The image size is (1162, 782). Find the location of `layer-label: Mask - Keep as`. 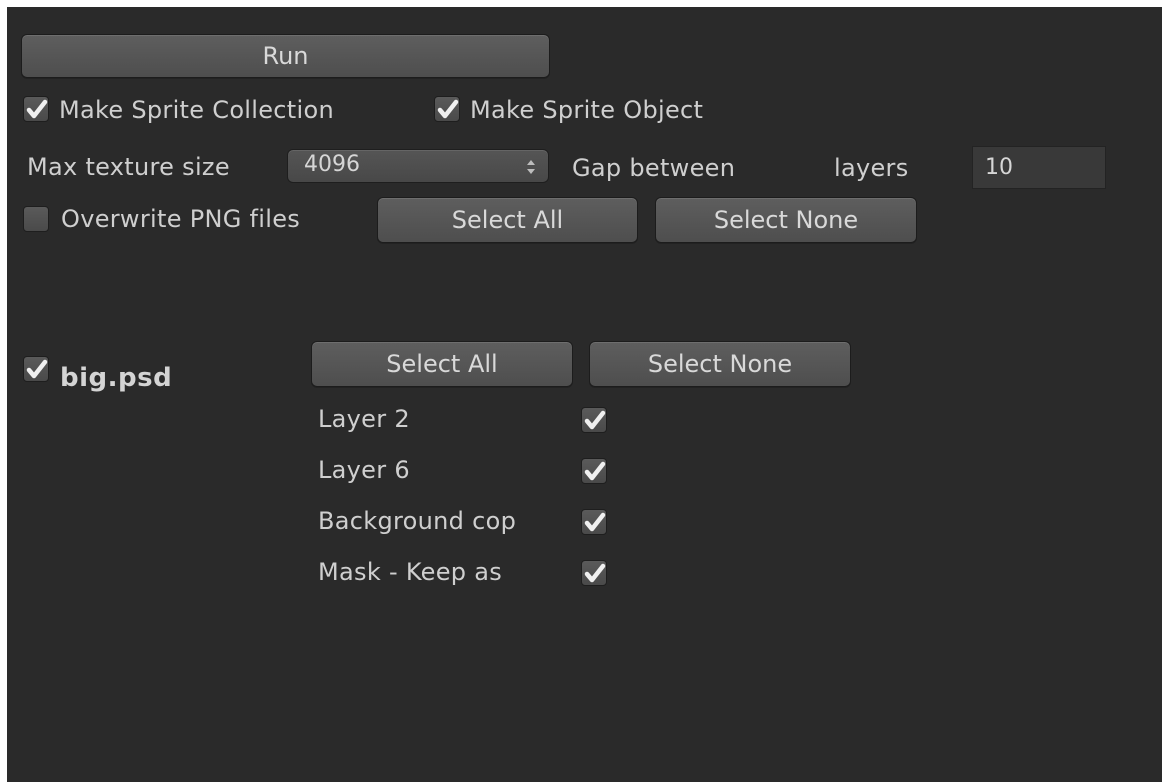

layer-label: Mask - Keep as is located at coordinates (410, 572).